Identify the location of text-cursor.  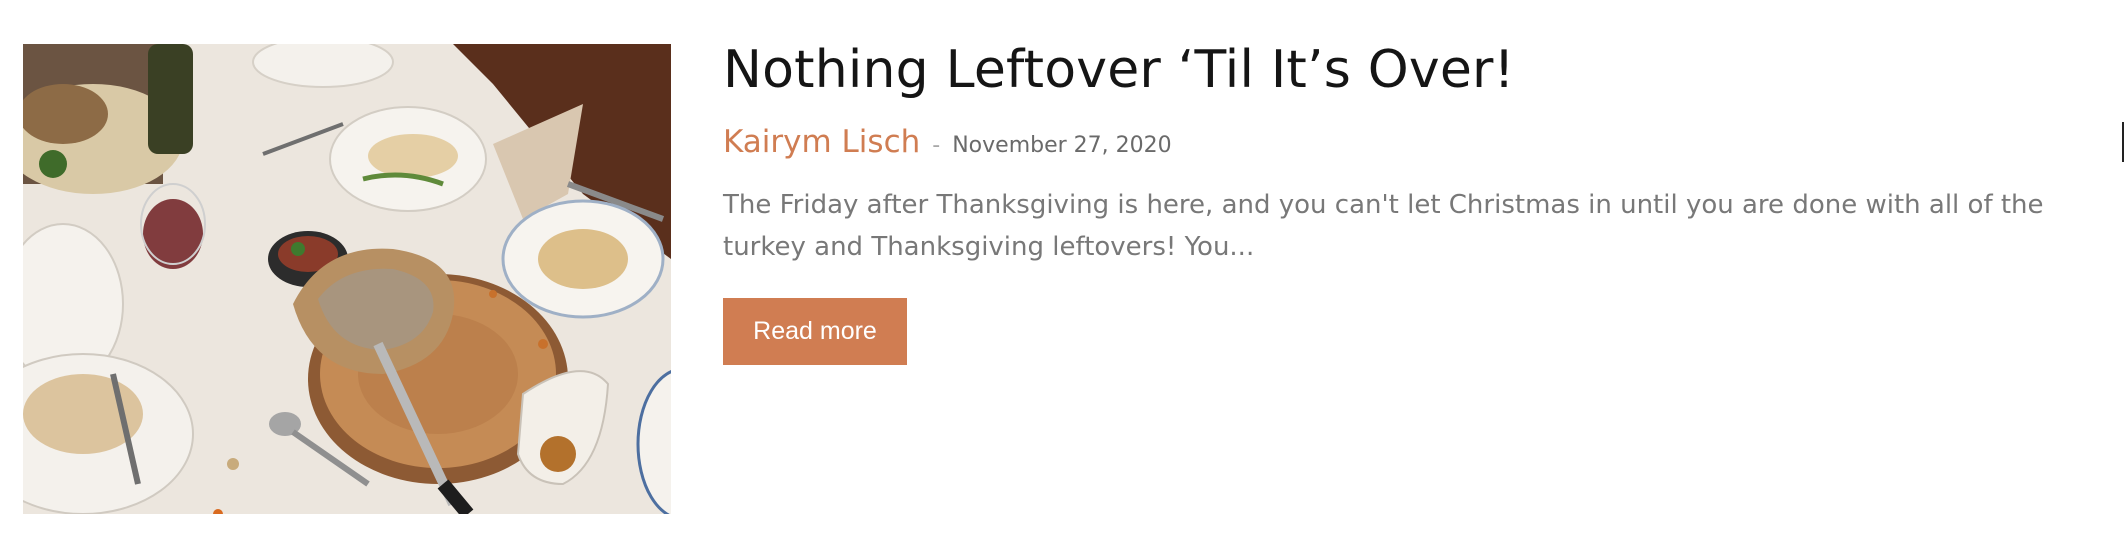
(2123, 142).